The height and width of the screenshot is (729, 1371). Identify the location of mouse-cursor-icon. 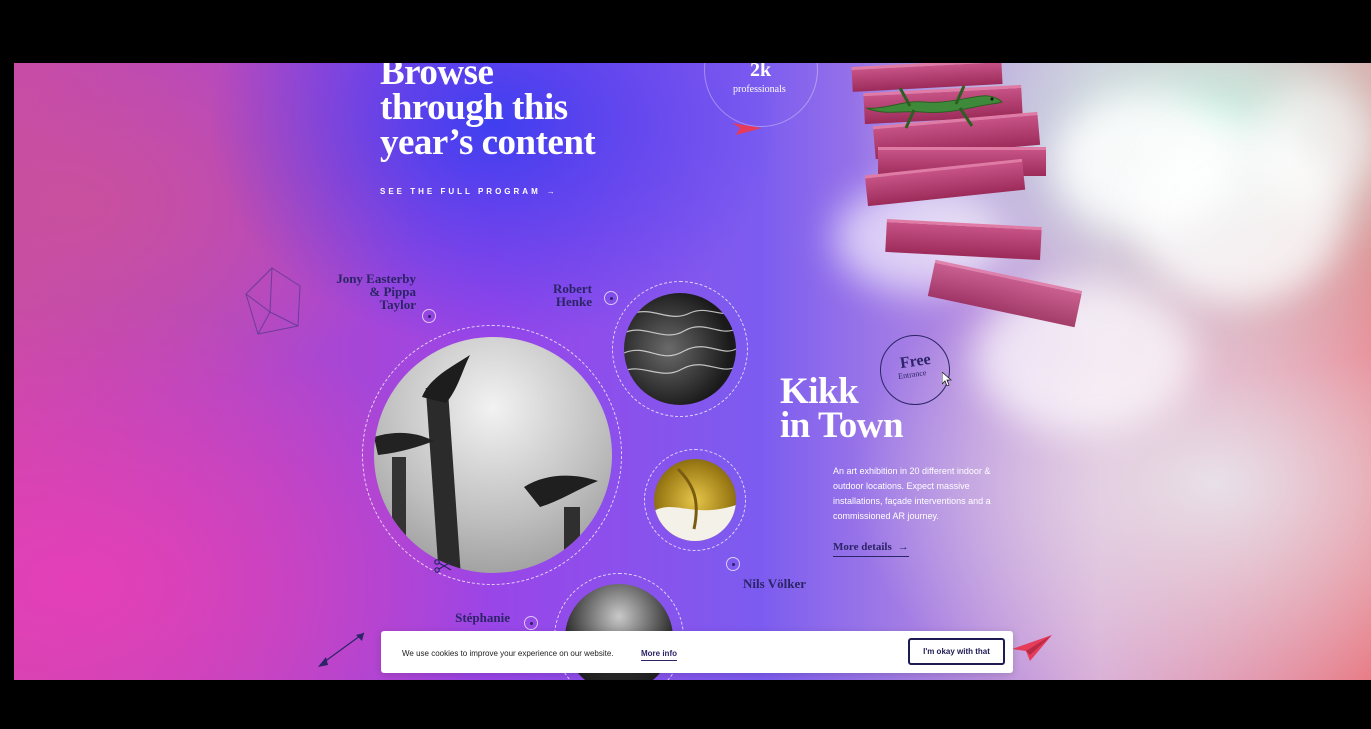
(947, 379).